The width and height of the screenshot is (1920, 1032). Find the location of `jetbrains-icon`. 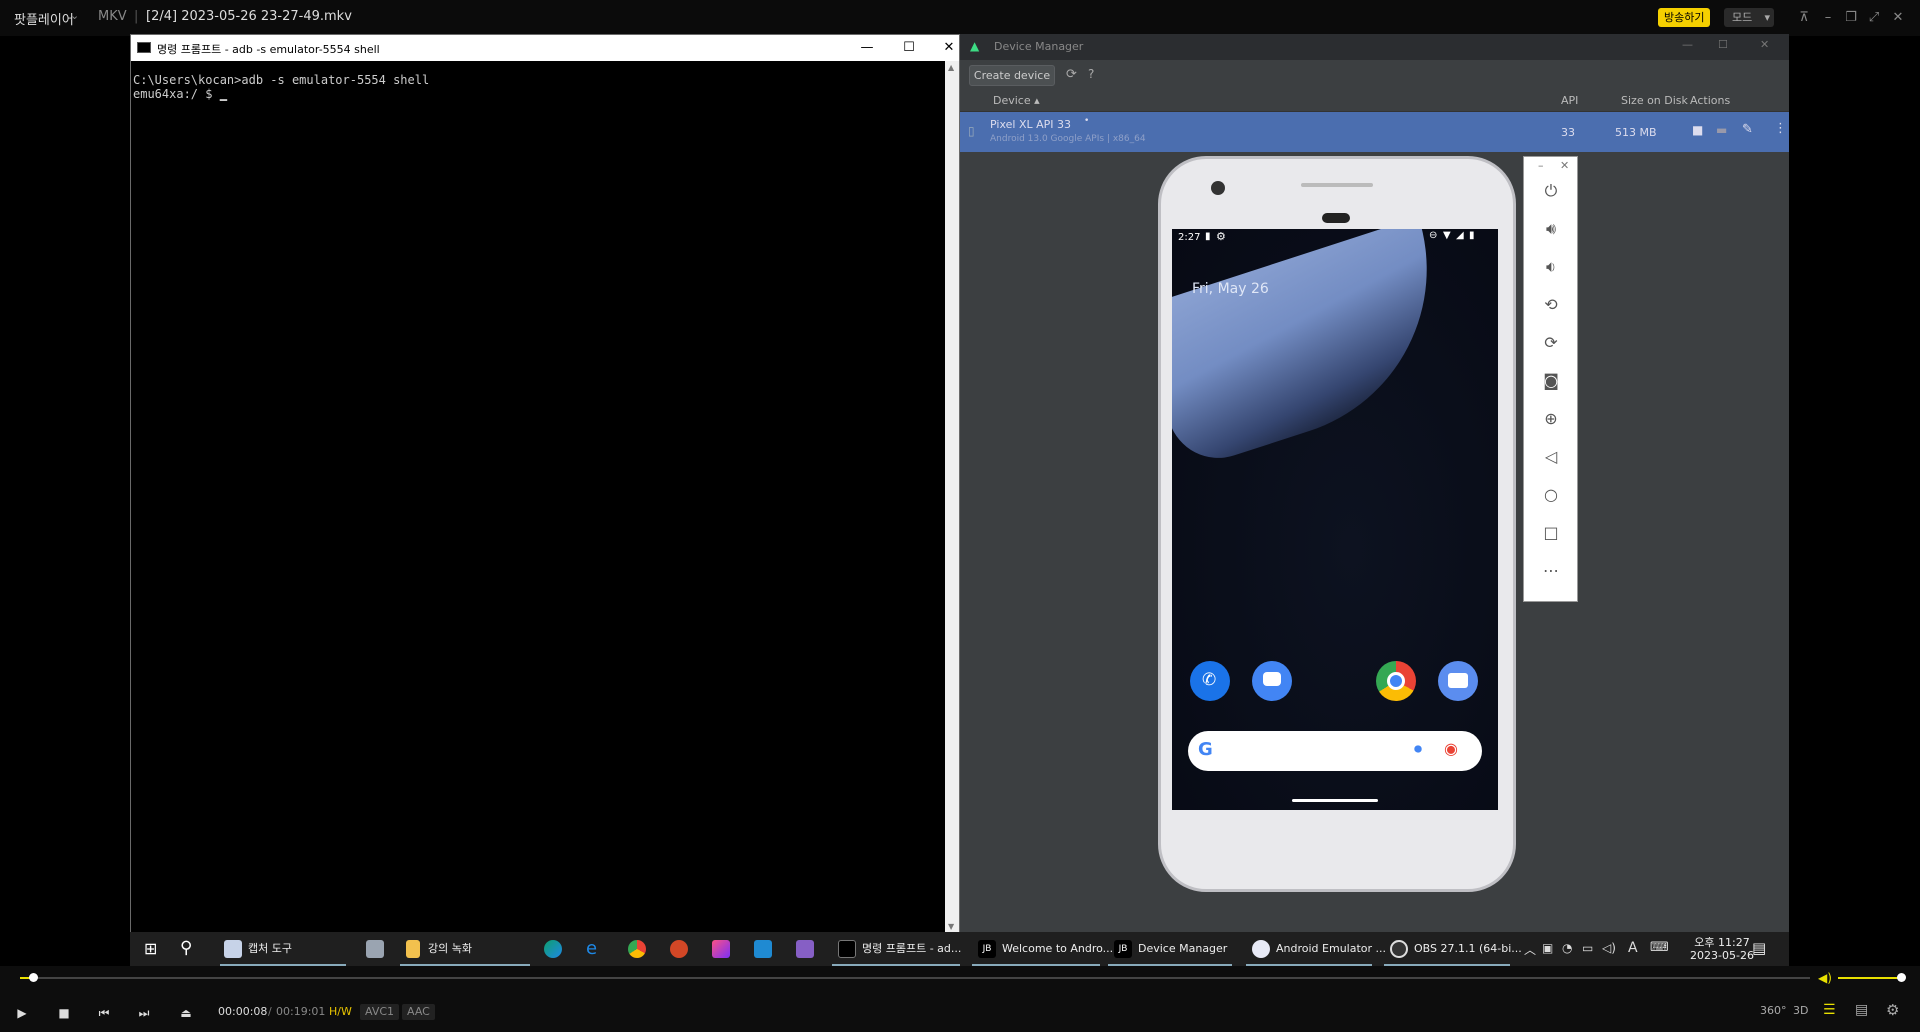

jetbrains-icon is located at coordinates (721, 949).